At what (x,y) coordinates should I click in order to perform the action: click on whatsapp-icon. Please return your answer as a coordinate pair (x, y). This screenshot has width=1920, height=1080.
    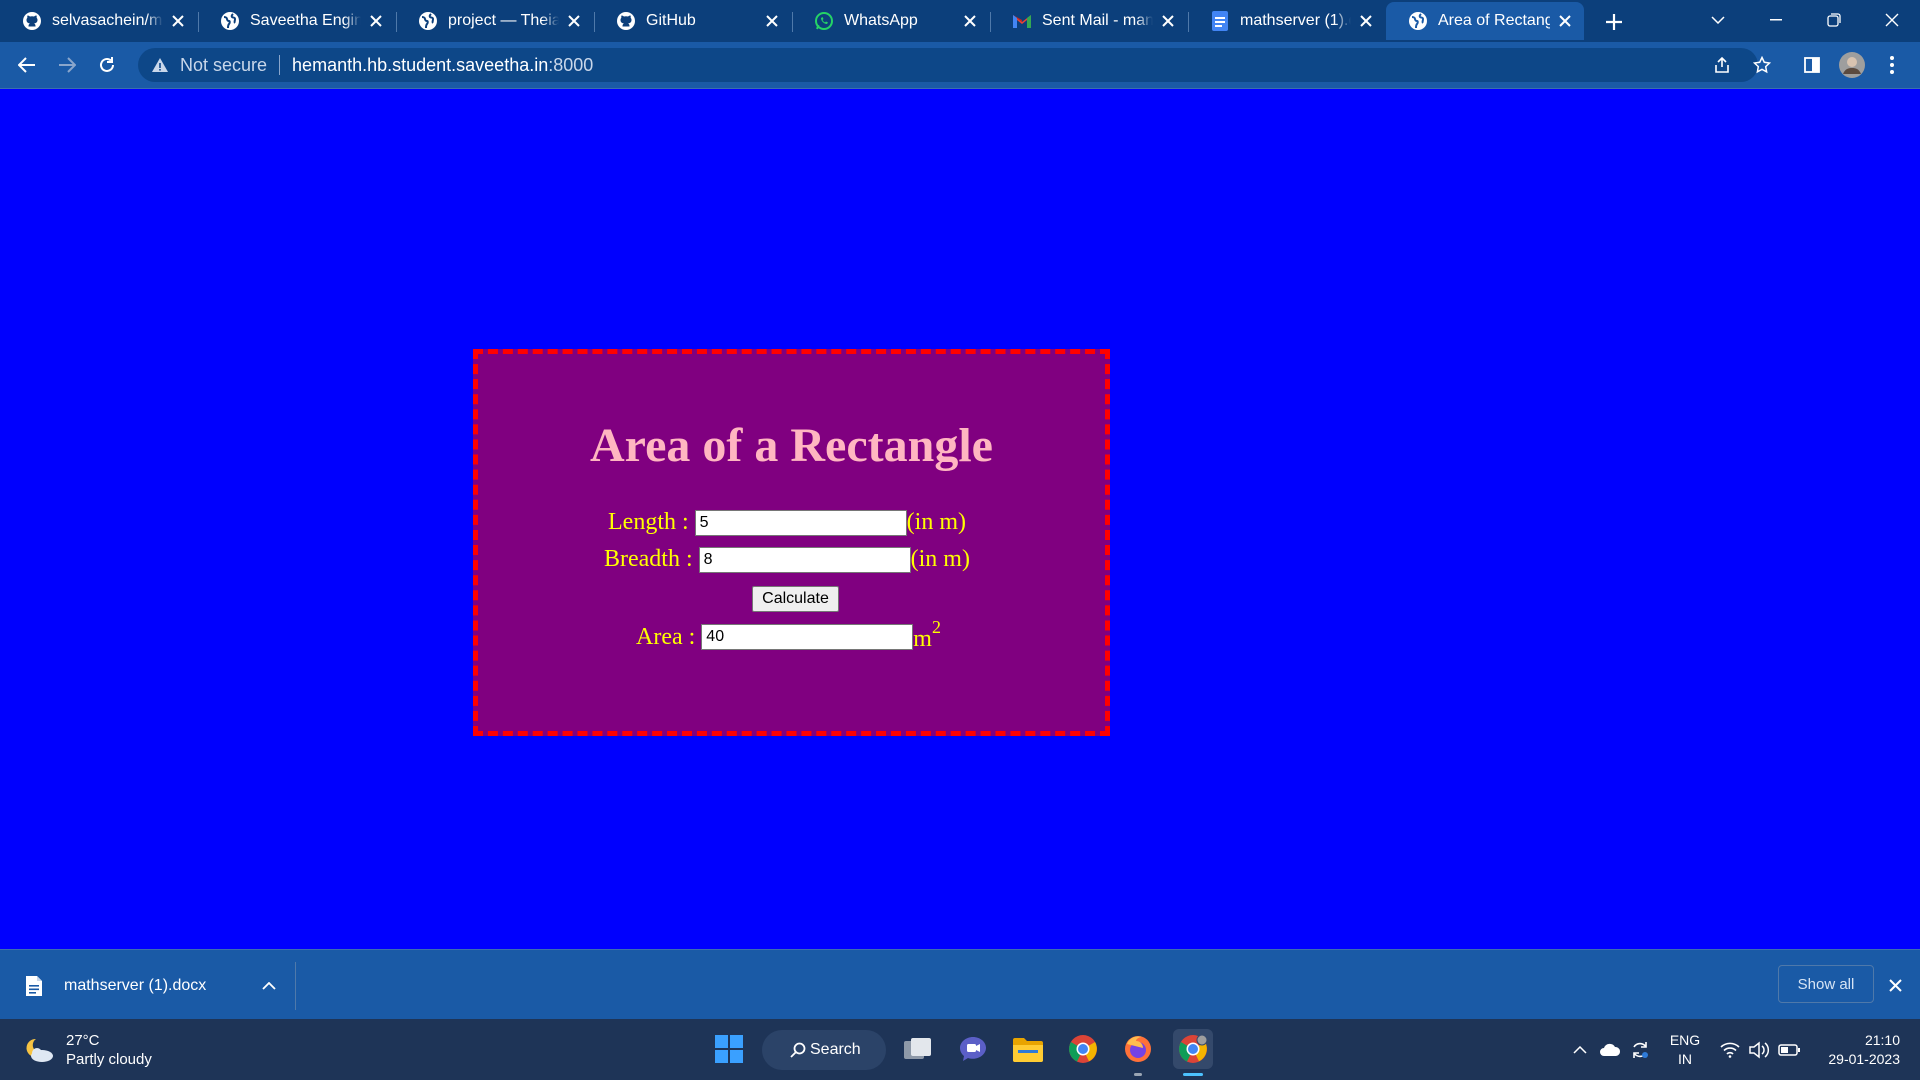
    Looking at the image, I should click on (824, 21).